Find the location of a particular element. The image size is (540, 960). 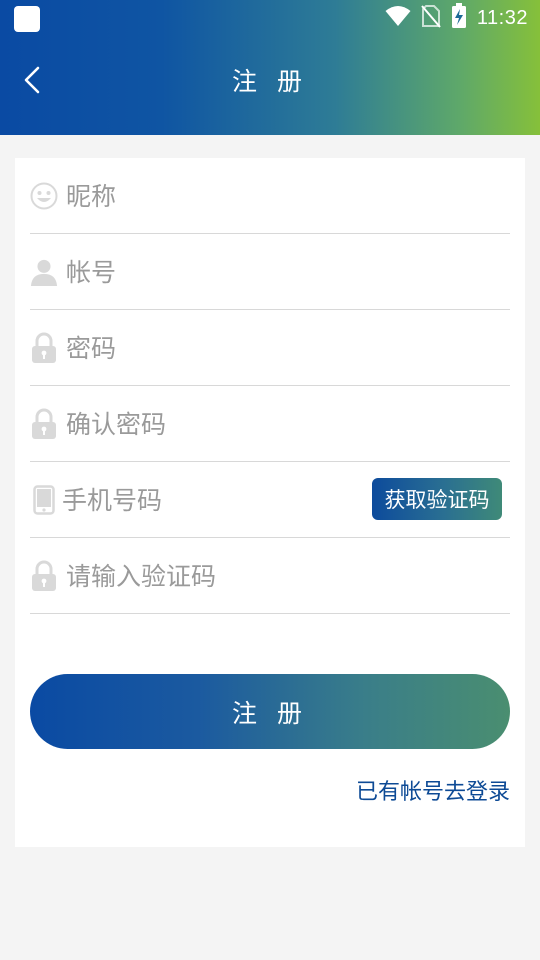

status-right-group: 11:32 is located at coordinates (456, 18).